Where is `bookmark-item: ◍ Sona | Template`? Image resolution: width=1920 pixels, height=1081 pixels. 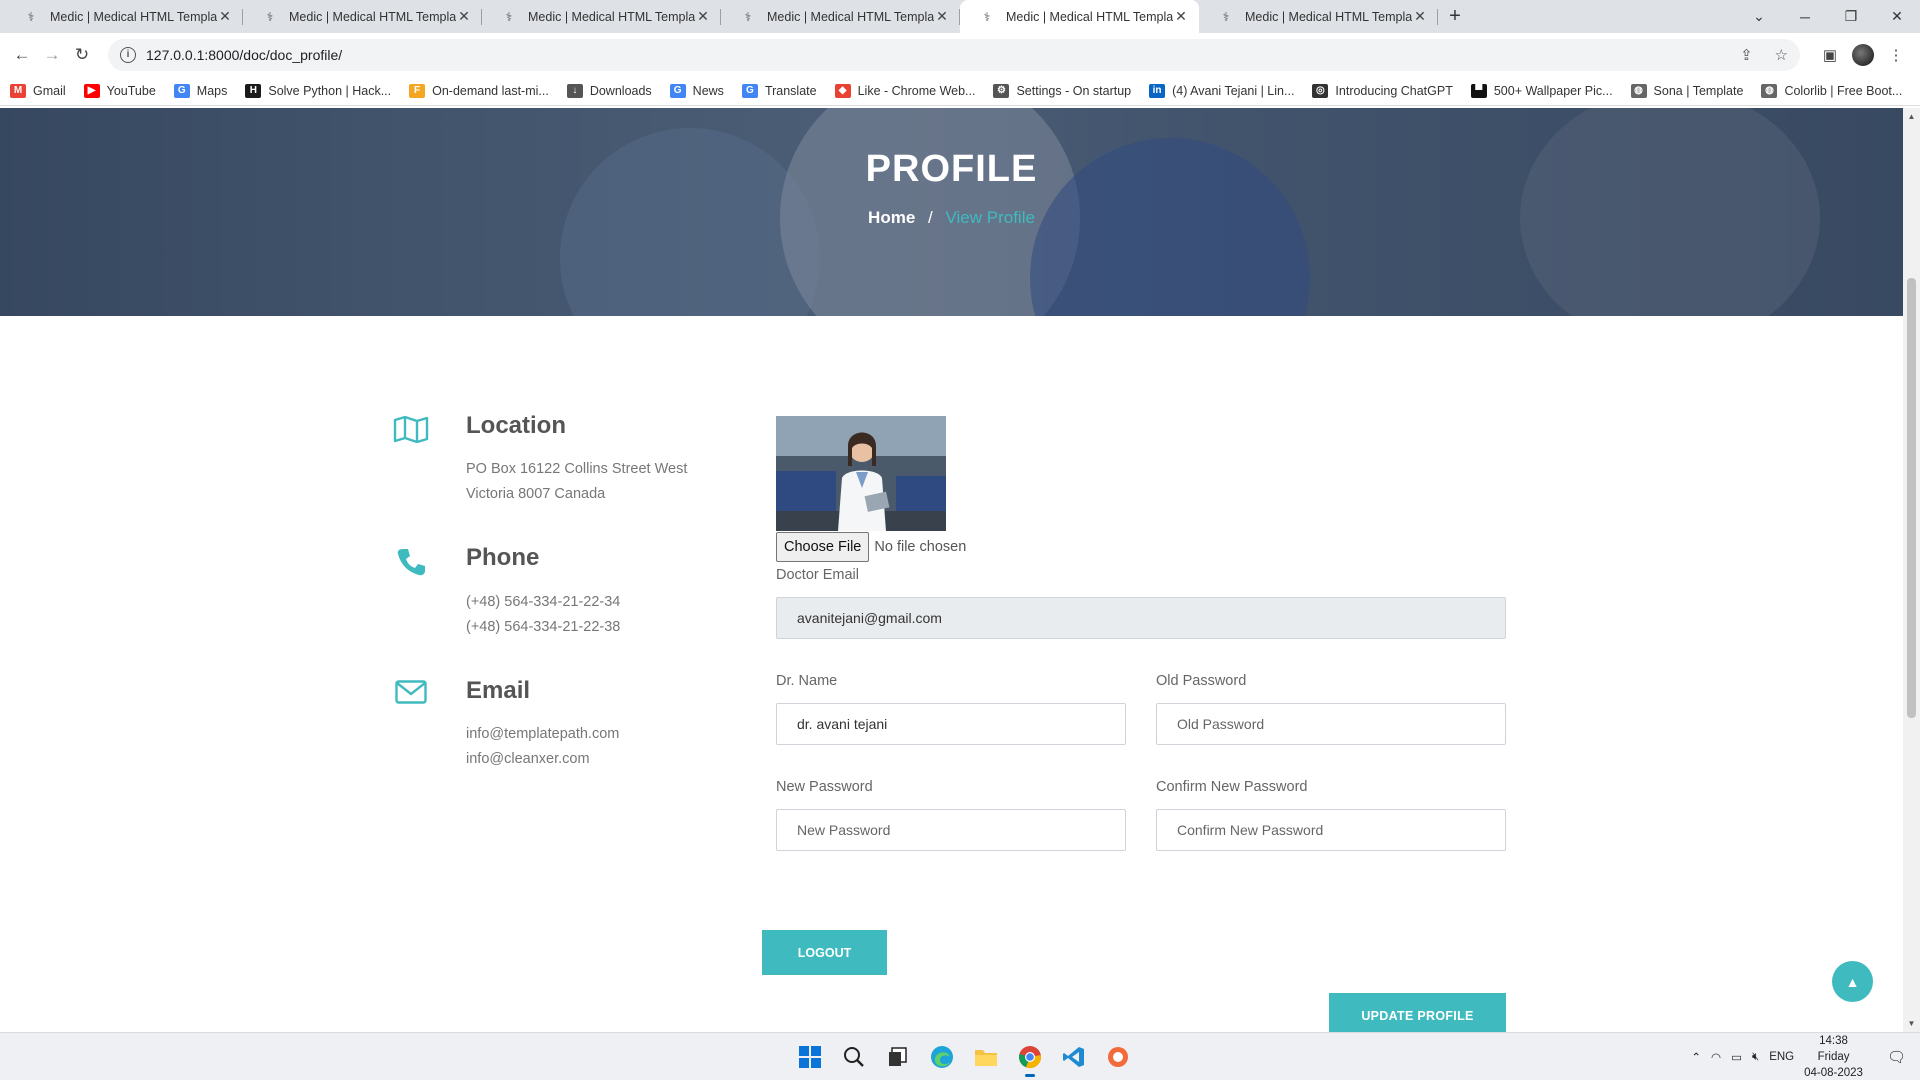 bookmark-item: ◍ Sona | Template is located at coordinates (1686, 90).